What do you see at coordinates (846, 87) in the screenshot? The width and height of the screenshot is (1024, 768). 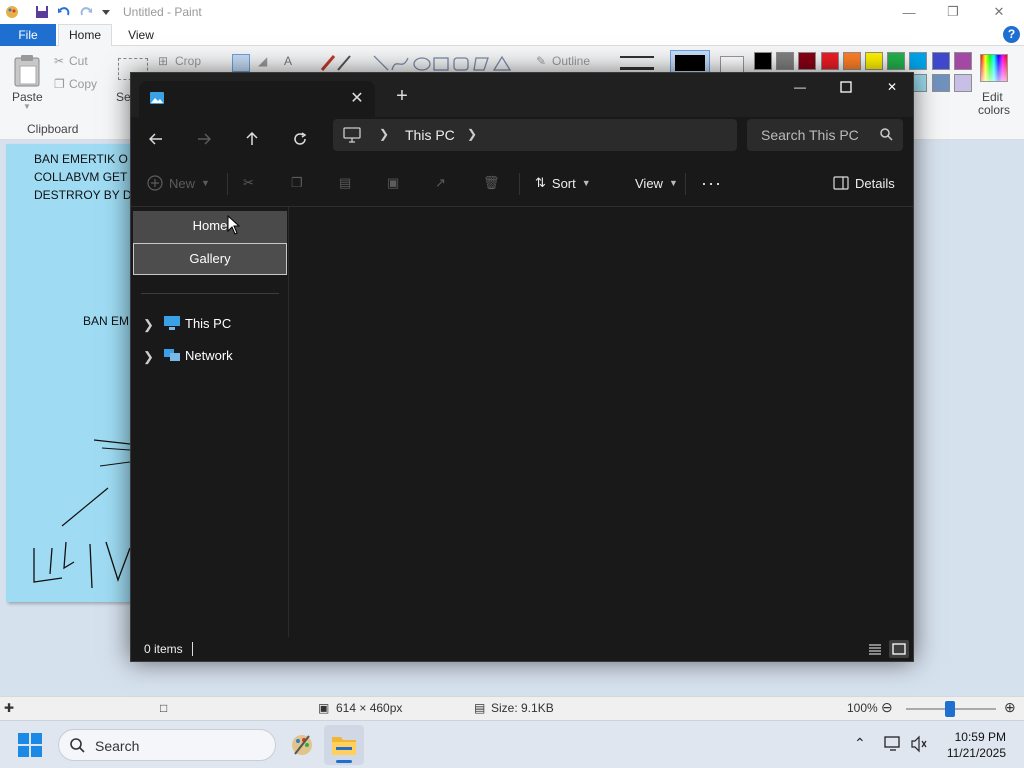 I see `explorer-maximize-button` at bounding box center [846, 87].